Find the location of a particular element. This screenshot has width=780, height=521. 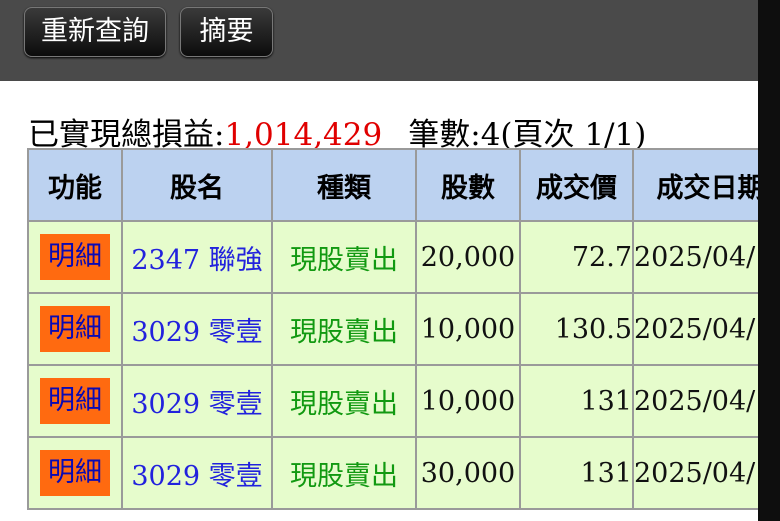

cell-shares: 20,000 is located at coordinates (468, 257).